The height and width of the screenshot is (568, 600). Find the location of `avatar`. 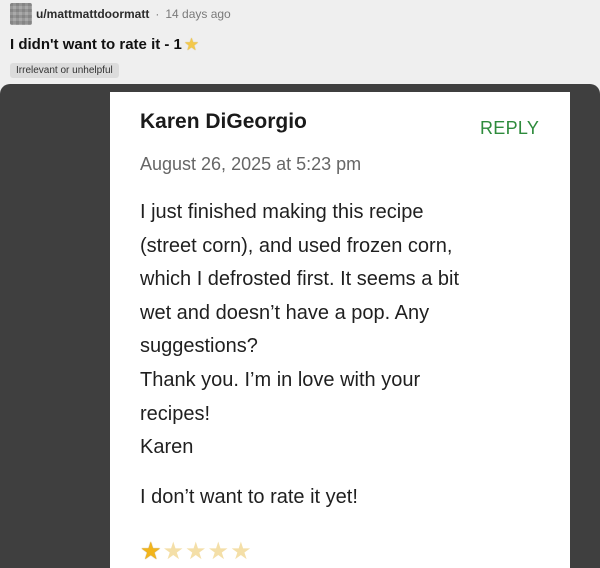

avatar is located at coordinates (21, 14).